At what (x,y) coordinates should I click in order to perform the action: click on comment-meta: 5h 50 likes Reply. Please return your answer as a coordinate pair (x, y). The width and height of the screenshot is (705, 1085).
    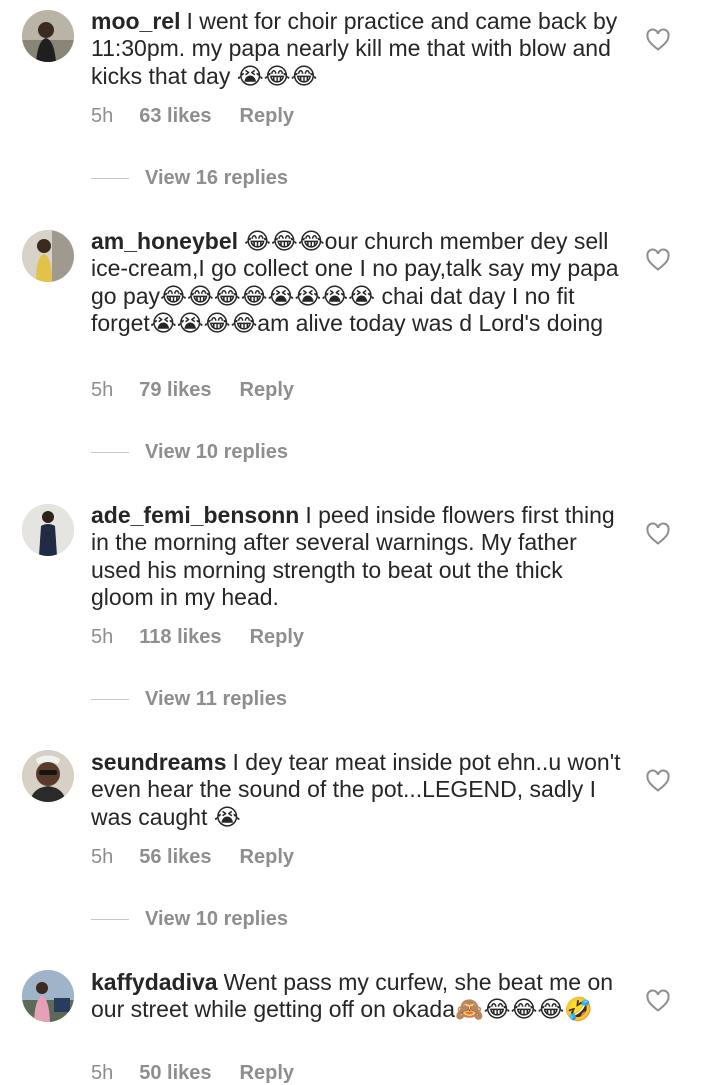
    Looking at the image, I should click on (192, 1073).